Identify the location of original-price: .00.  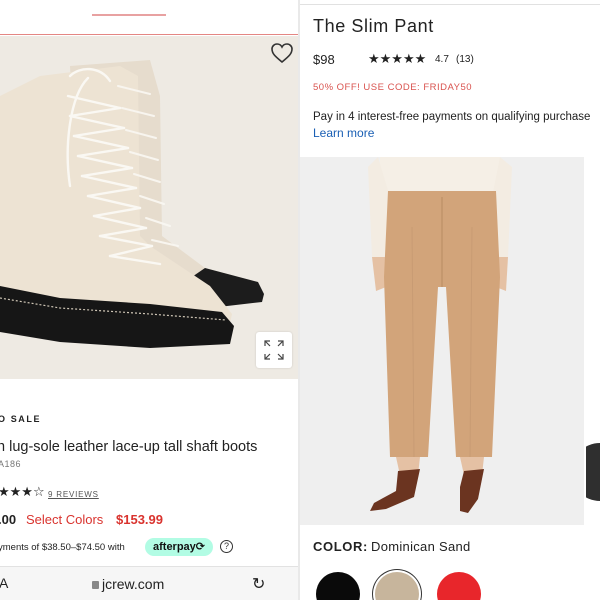
(8, 519).